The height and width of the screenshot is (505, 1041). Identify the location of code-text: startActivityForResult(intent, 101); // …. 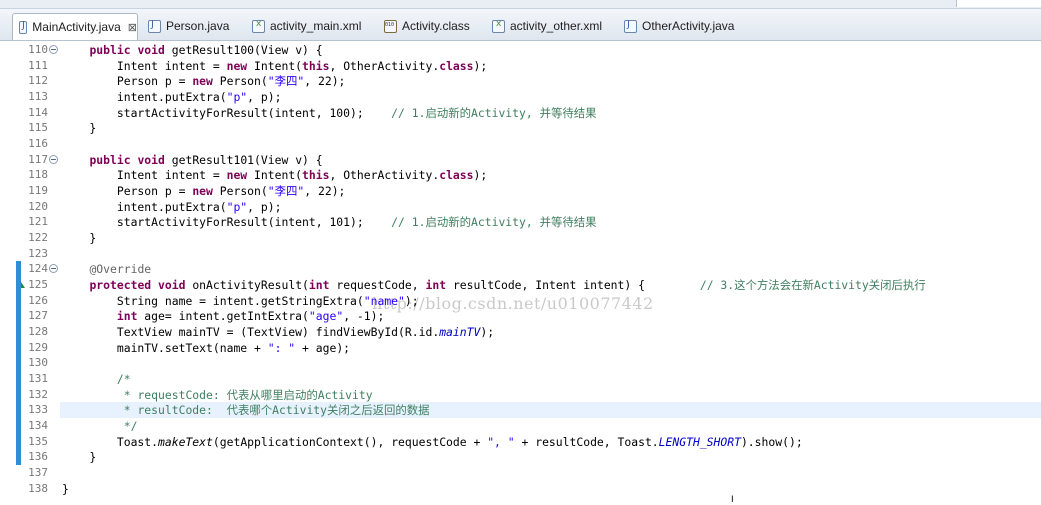
(329, 222).